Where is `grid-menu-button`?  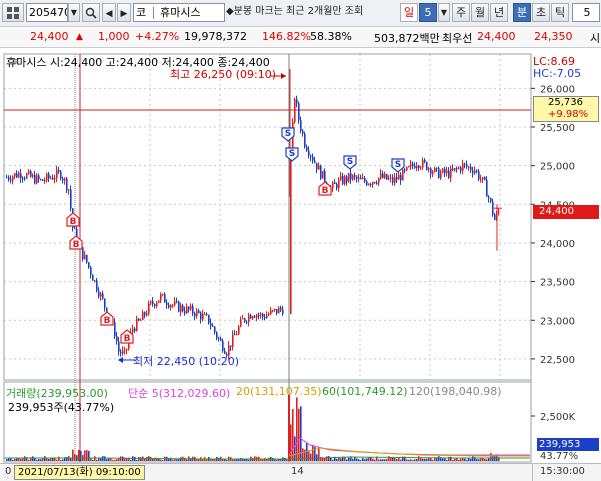 grid-menu-button is located at coordinates (13, 12).